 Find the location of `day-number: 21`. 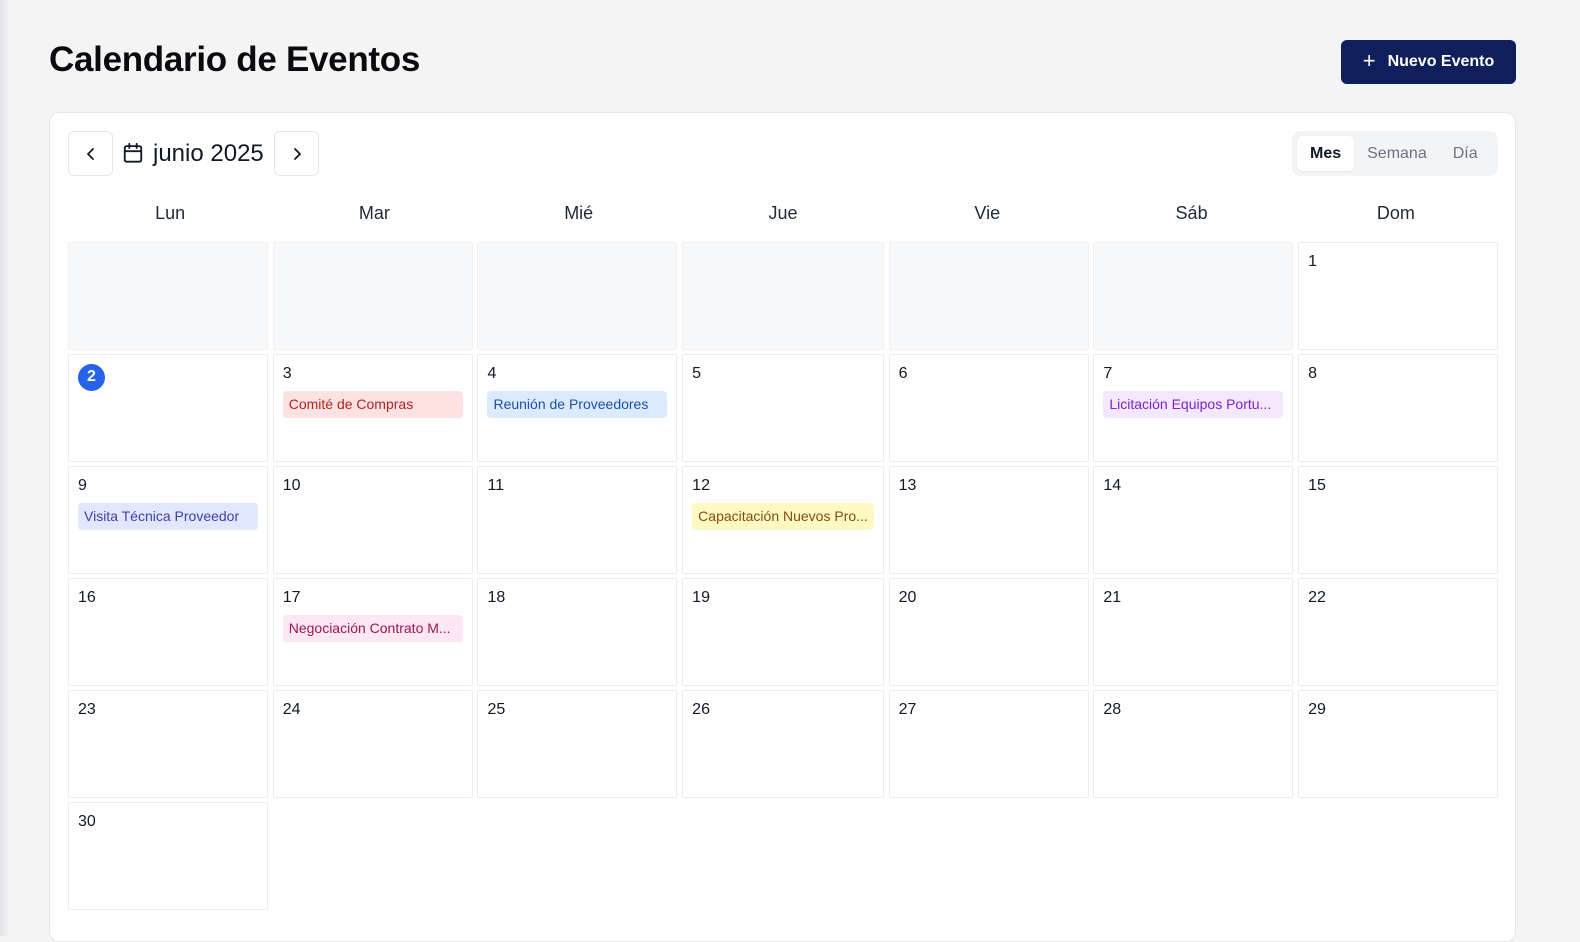

day-number: 21 is located at coordinates (1112, 597).